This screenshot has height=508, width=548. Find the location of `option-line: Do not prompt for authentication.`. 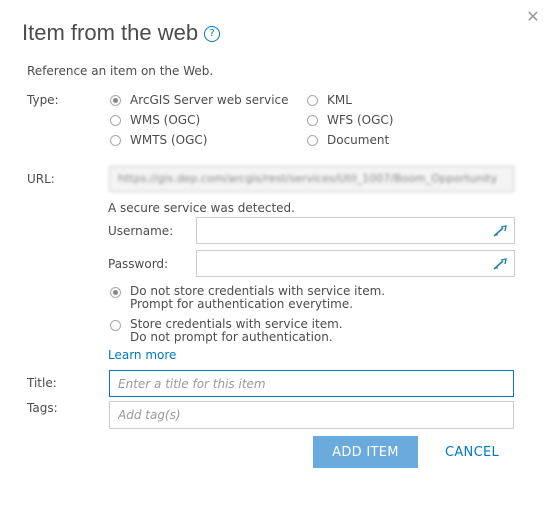

option-line: Do not prompt for authentication. is located at coordinates (231, 337).